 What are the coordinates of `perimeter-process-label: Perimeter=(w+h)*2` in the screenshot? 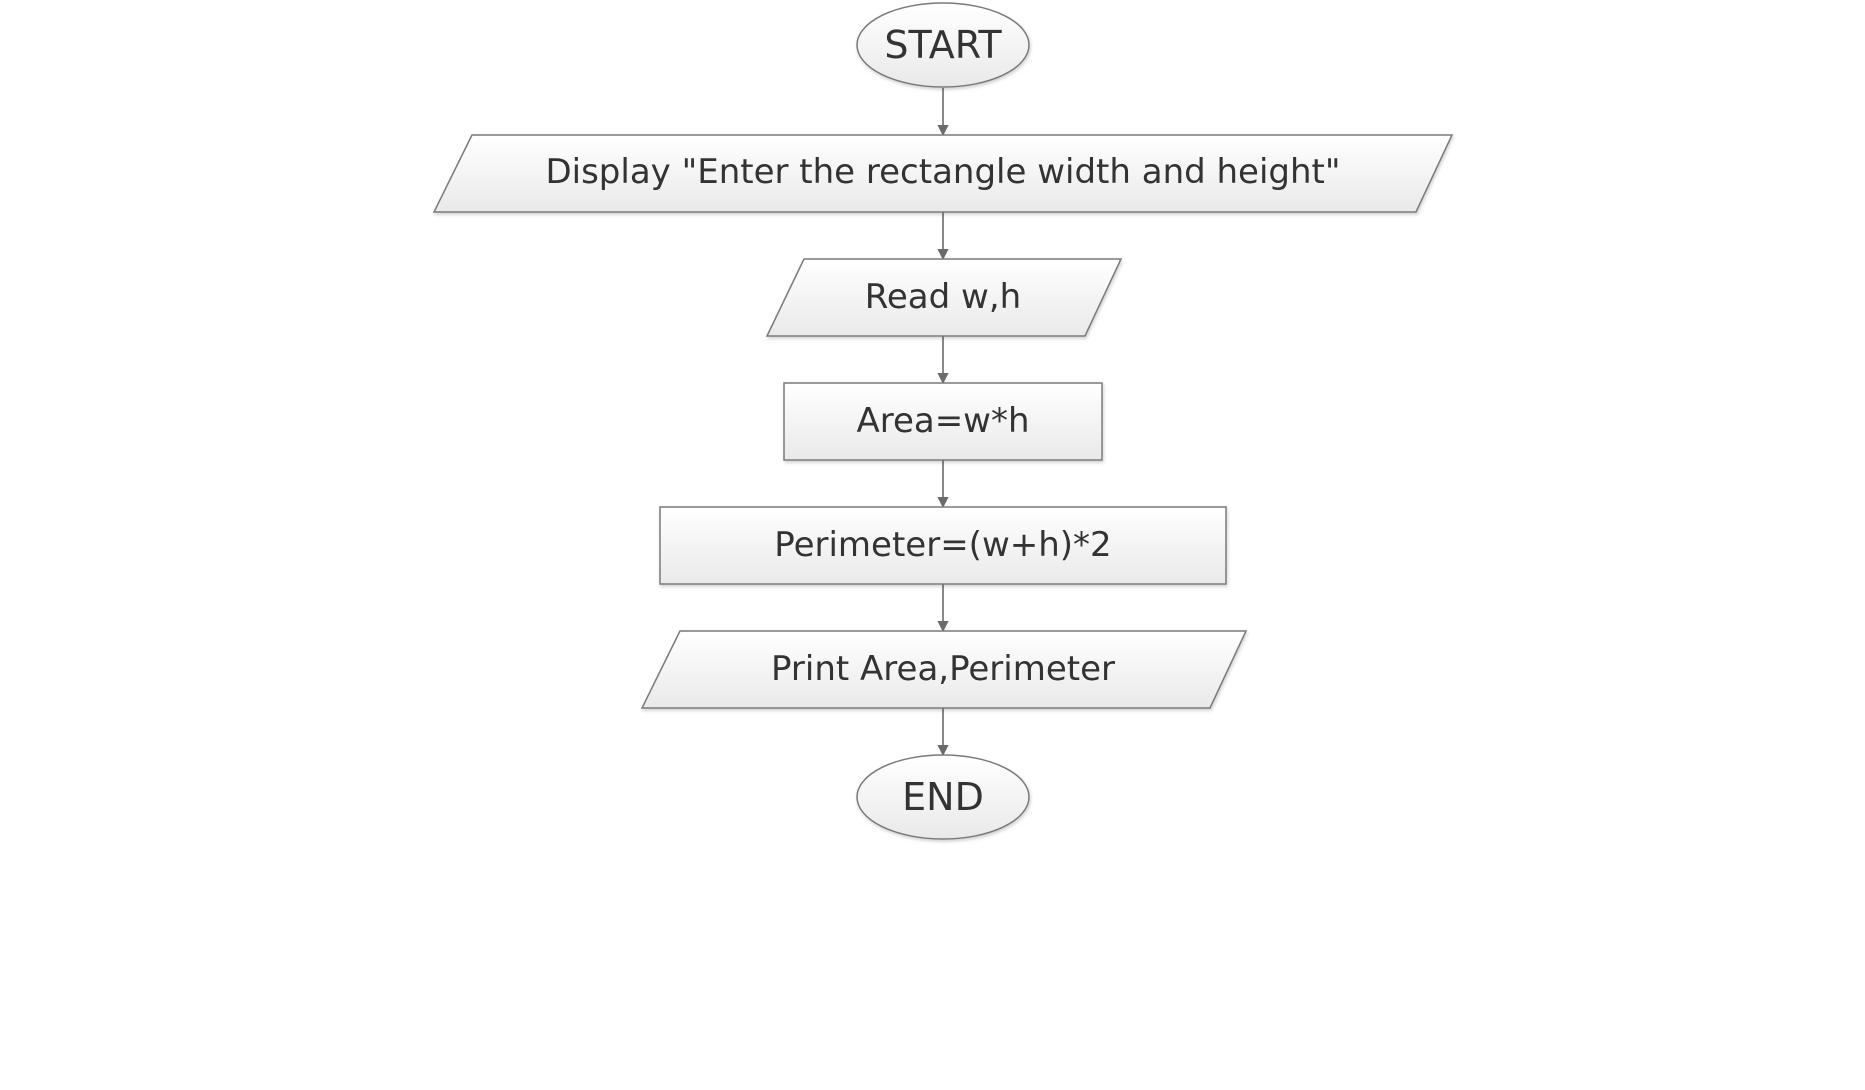 It's located at (942, 545).